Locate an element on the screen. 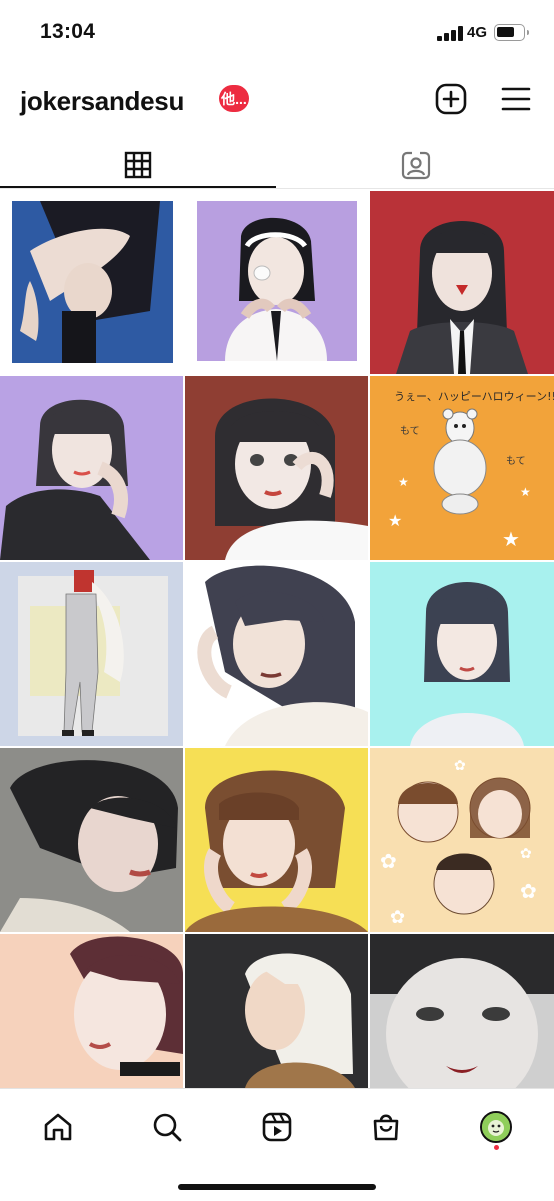 The width and height of the screenshot is (554, 1201). active-tab-indicator is located at coordinates (138, 187).